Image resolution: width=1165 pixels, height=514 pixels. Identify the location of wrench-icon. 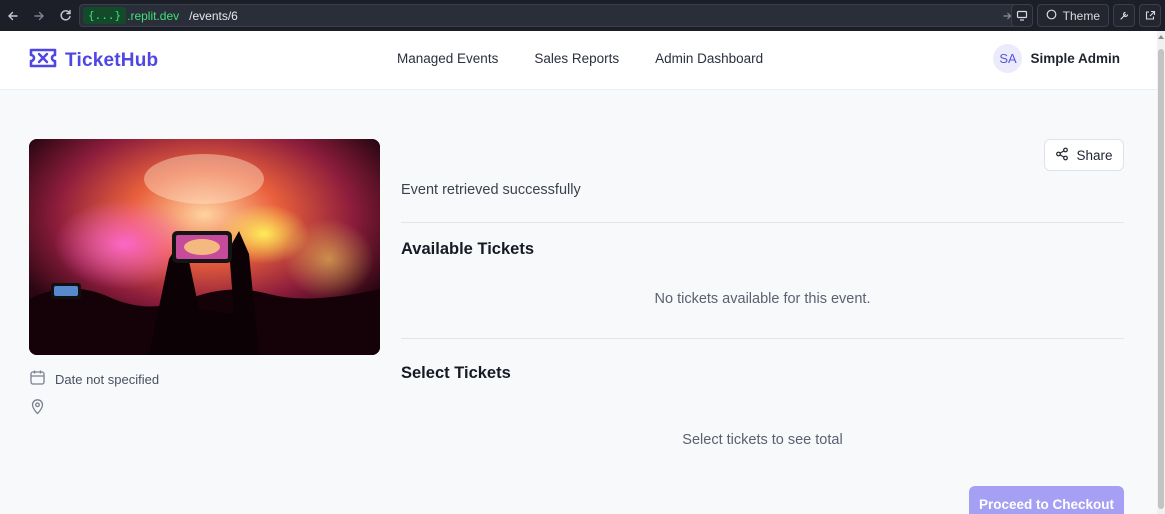
(1124, 15).